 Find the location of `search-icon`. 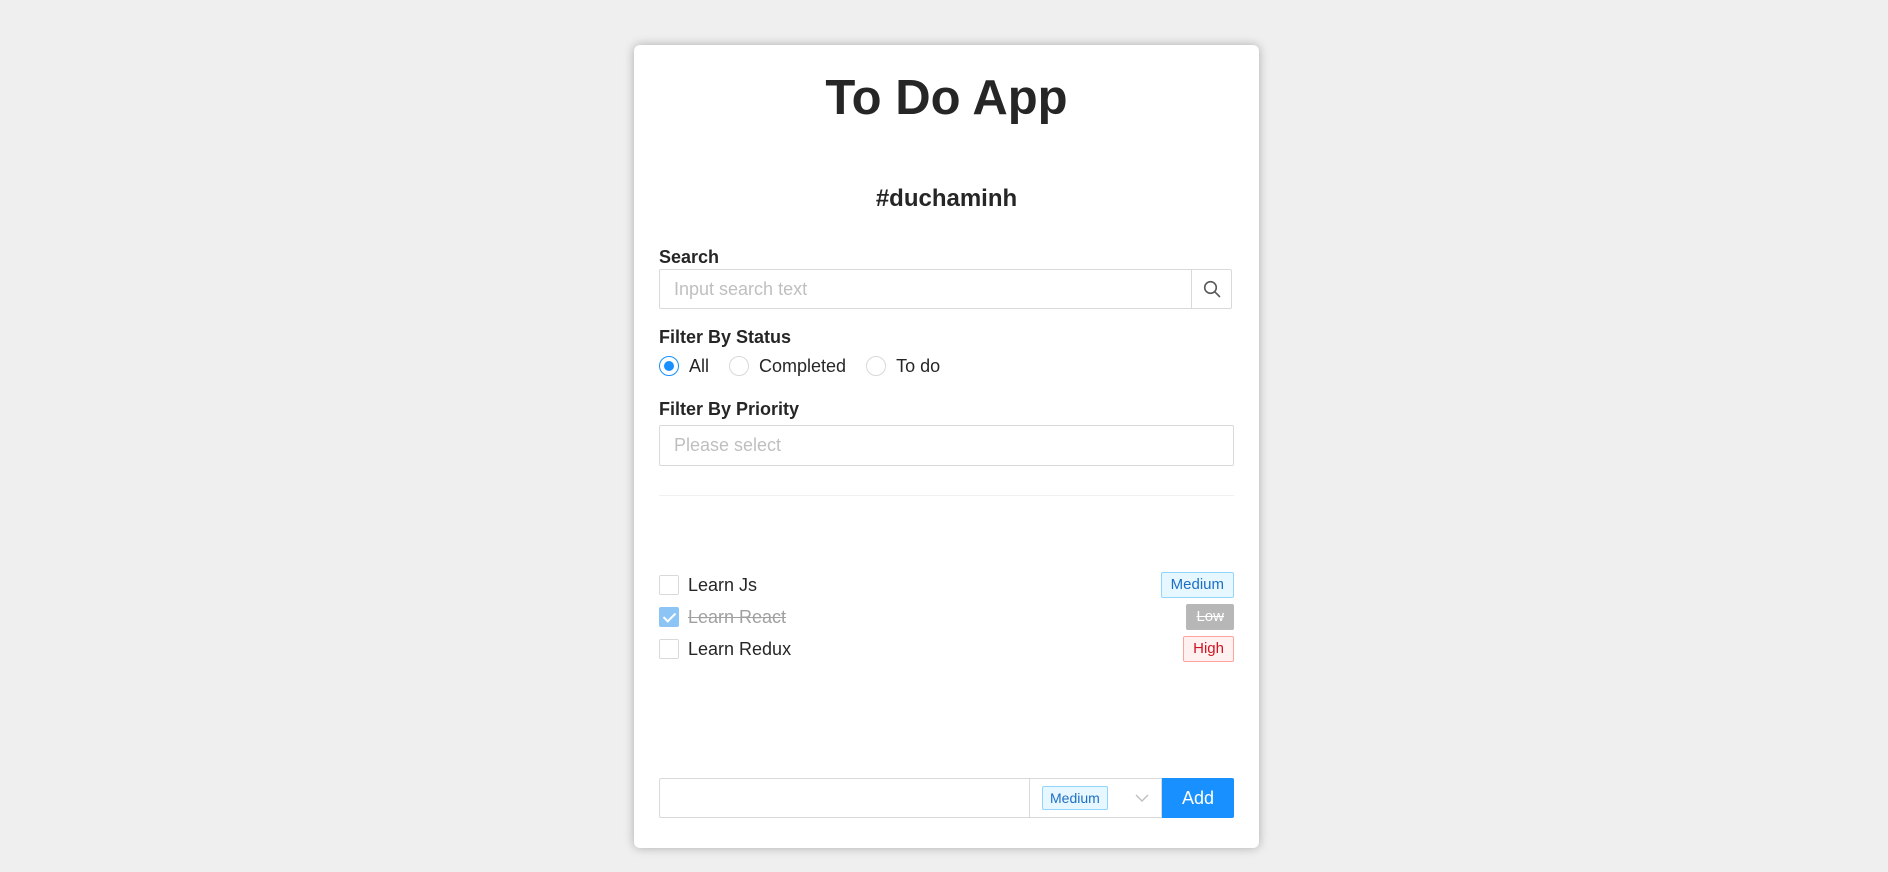

search-icon is located at coordinates (1211, 289).